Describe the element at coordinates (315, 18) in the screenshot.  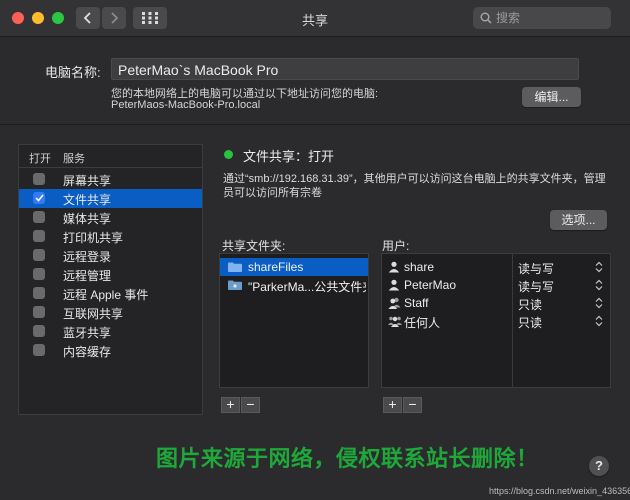
I see `title-bar: 共享` at that location.